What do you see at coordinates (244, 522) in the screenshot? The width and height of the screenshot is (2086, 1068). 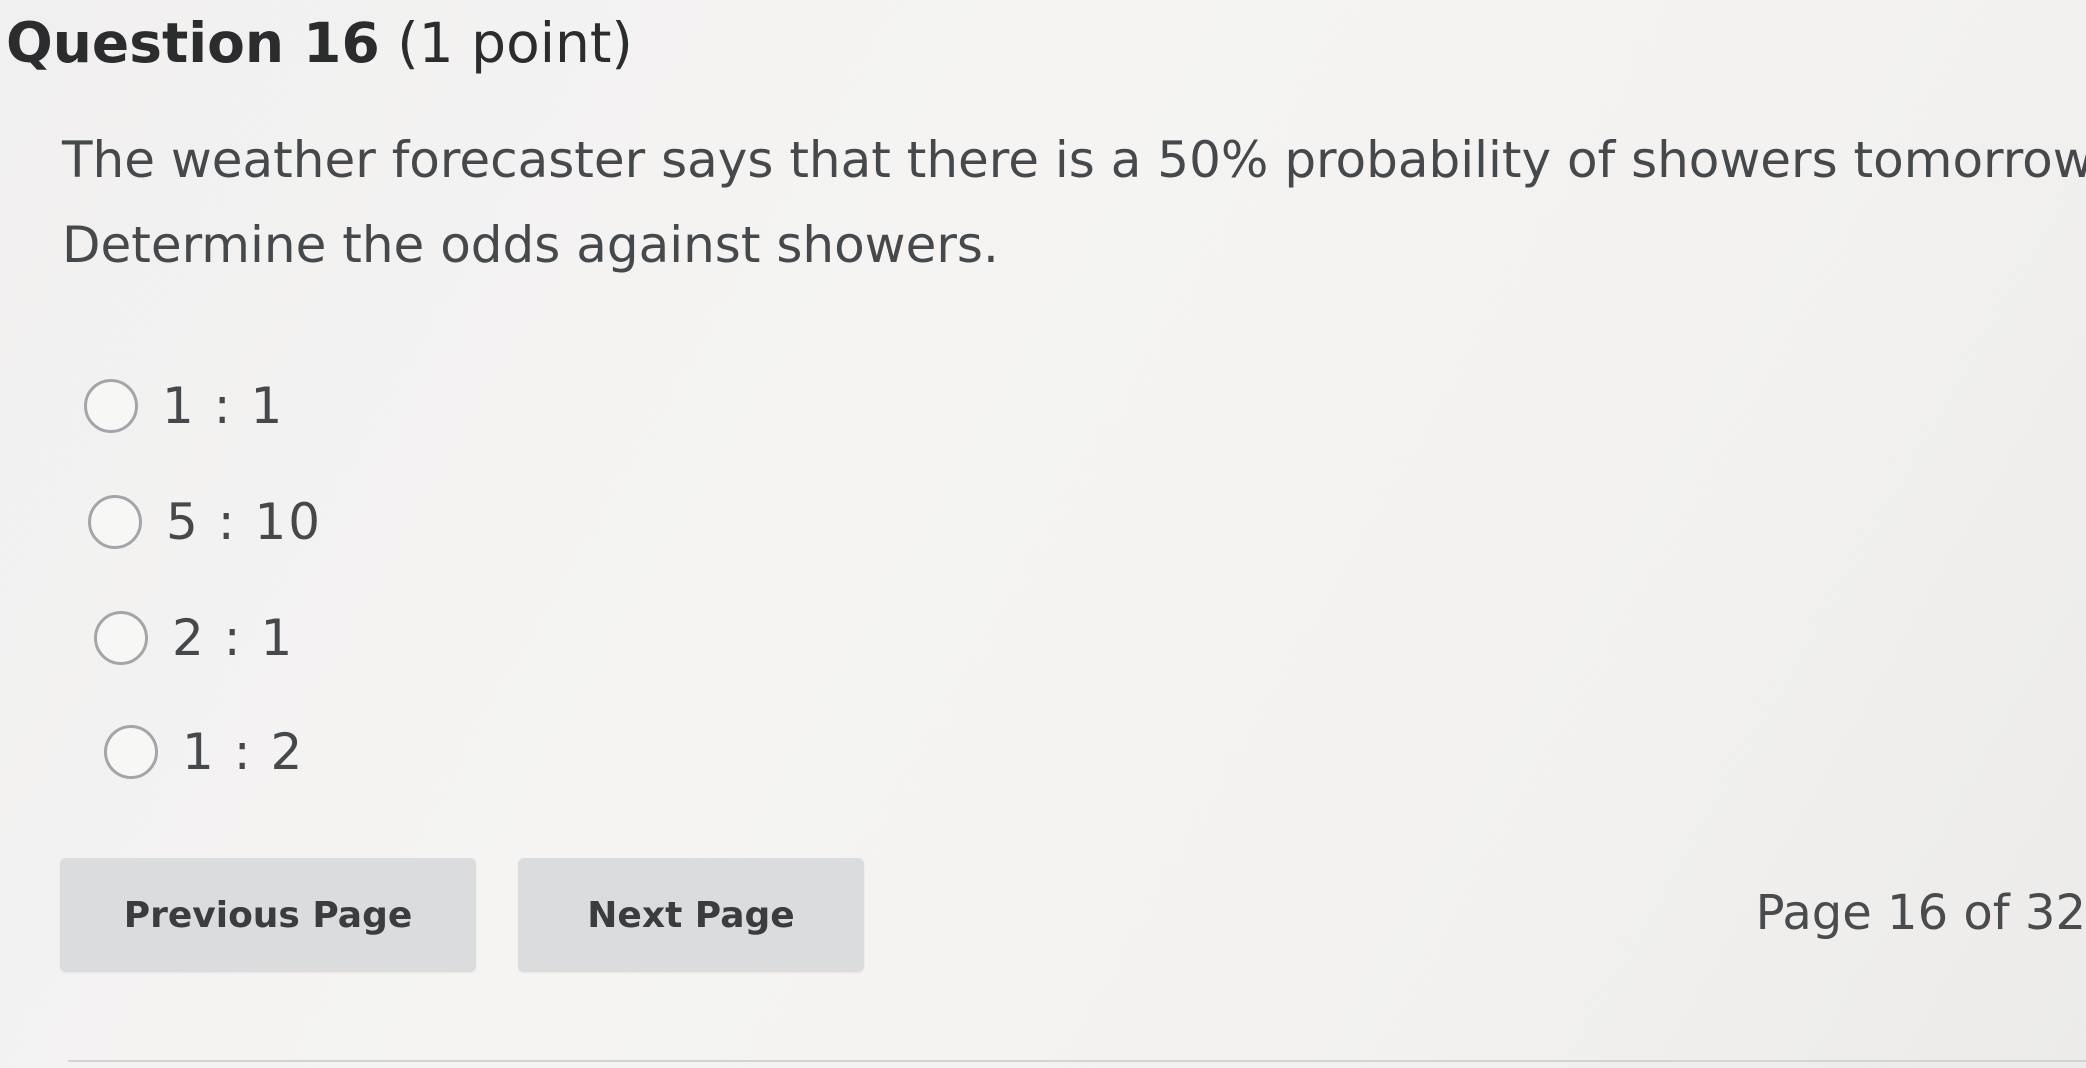 I see `answer-option-label-2: 5 : 10` at bounding box center [244, 522].